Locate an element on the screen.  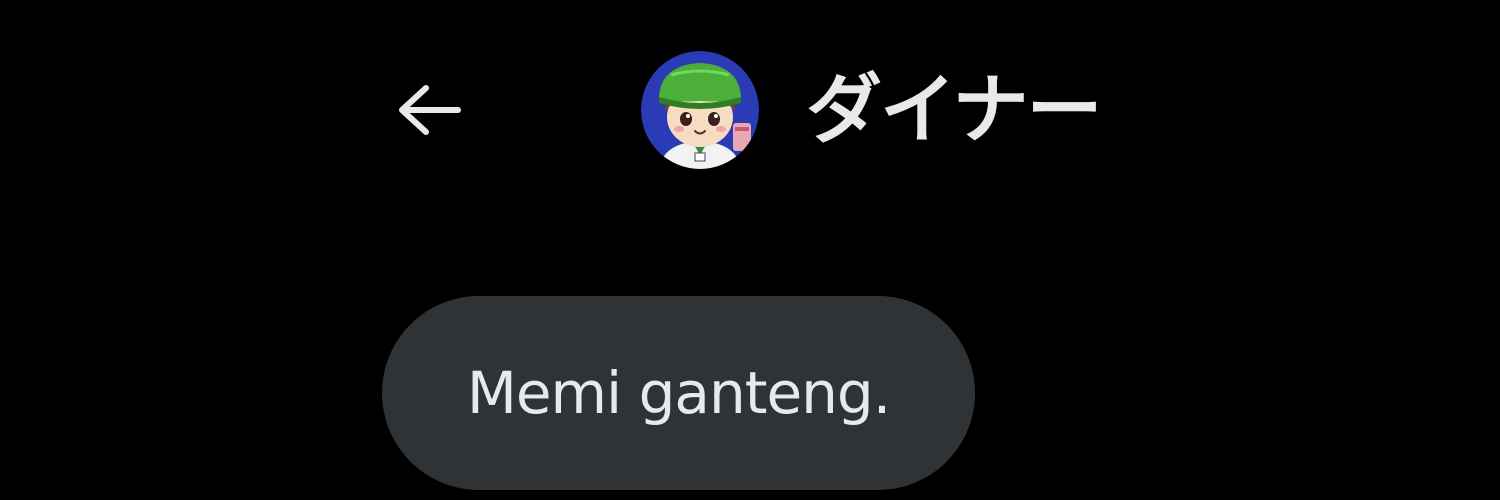
back-button is located at coordinates (428, 110).